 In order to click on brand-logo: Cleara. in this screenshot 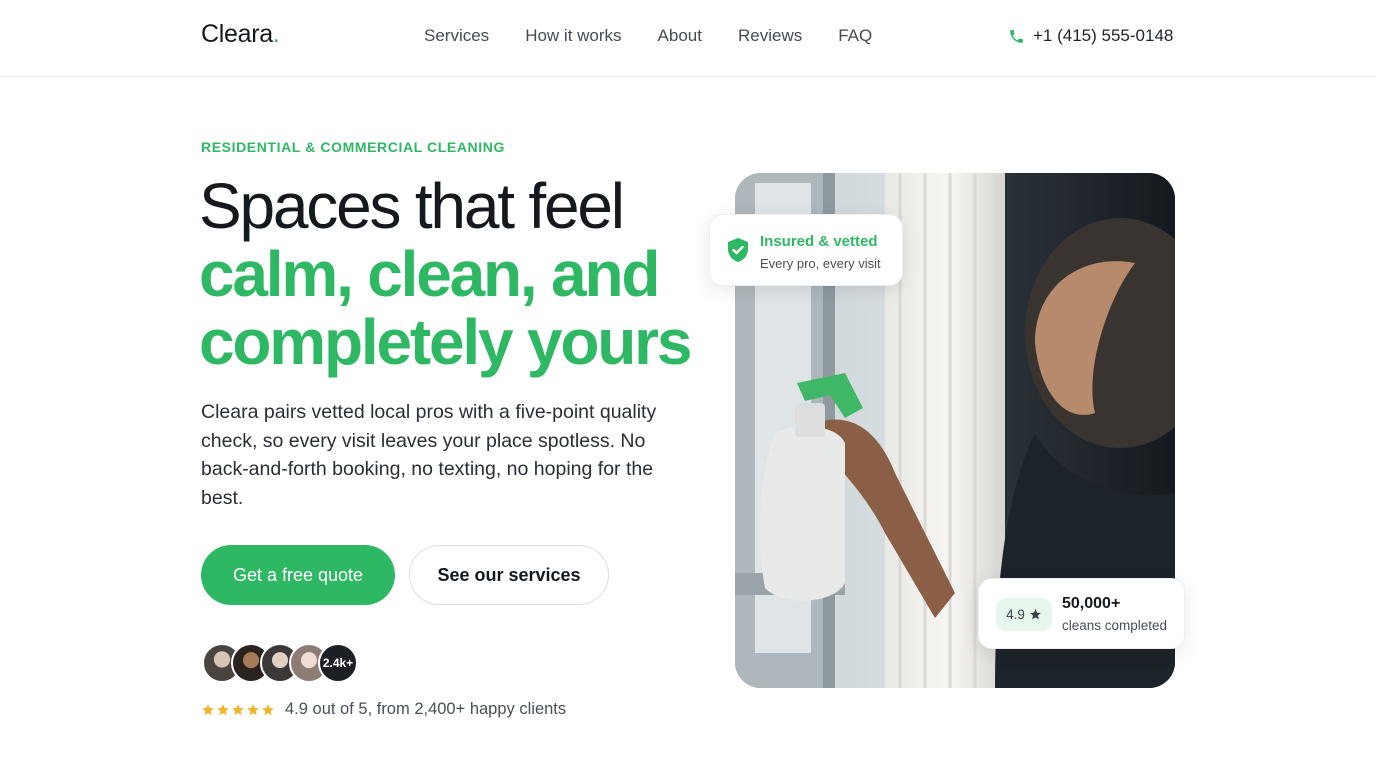, I will do `click(240, 34)`.